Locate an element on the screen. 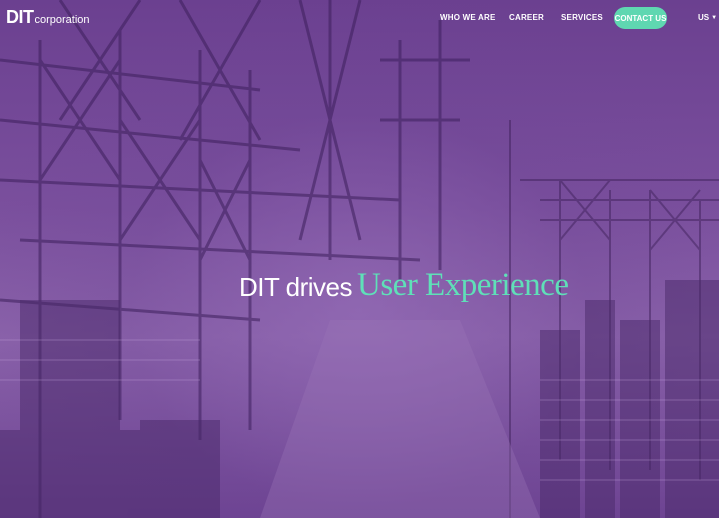 The width and height of the screenshot is (719, 518). logo: DITcorporation is located at coordinates (48, 17).